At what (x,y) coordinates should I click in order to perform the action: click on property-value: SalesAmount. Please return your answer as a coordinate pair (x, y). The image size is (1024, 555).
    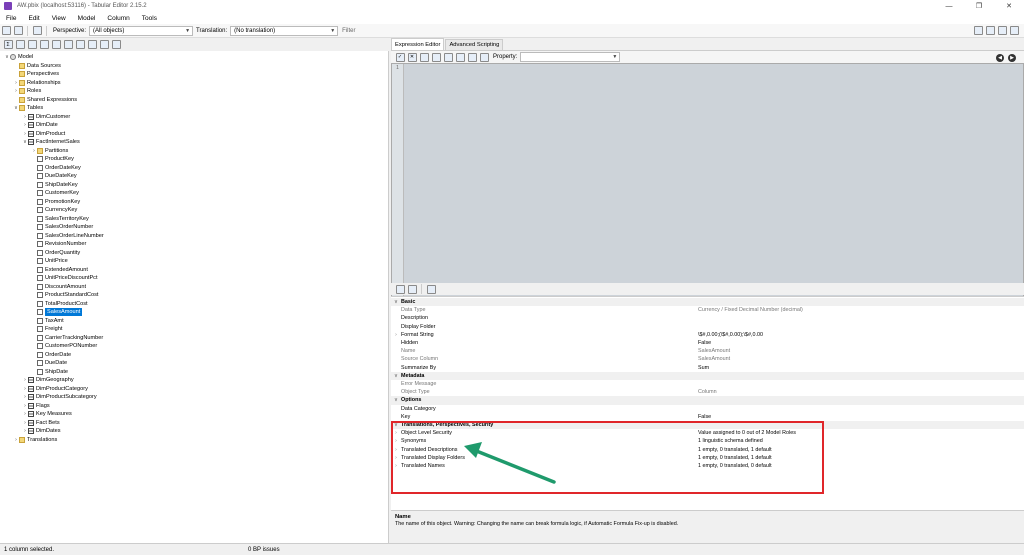
    Looking at the image, I should click on (861, 351).